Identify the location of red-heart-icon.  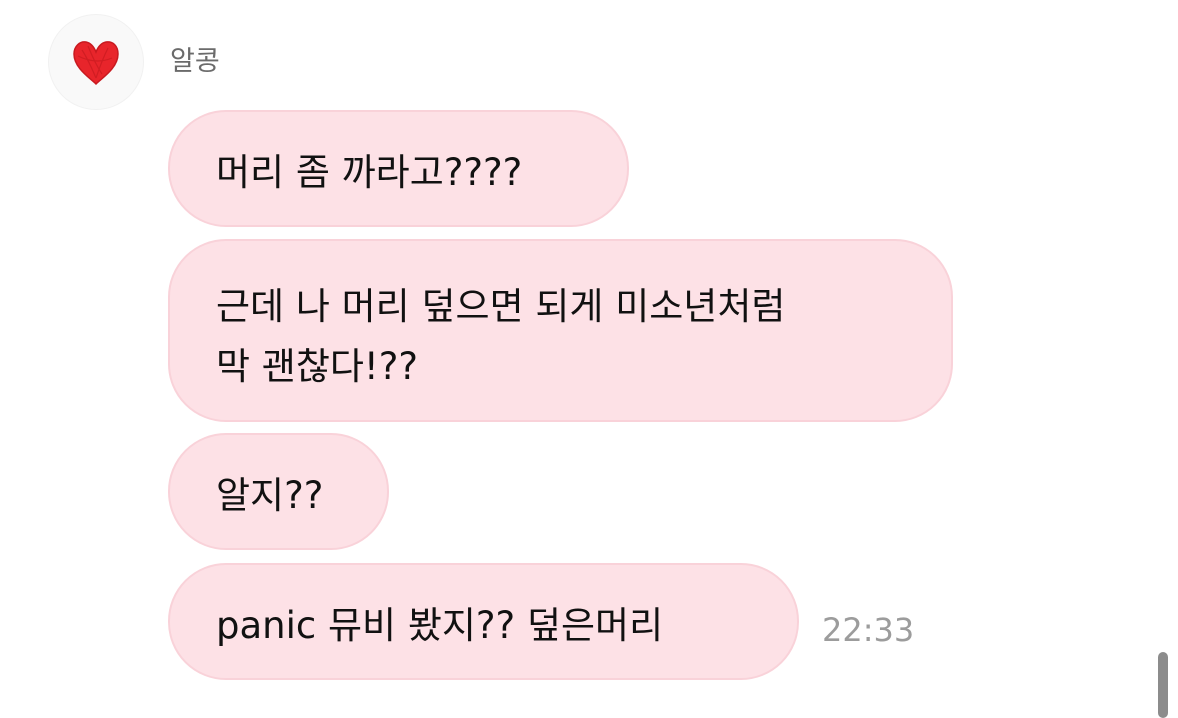
(96, 63).